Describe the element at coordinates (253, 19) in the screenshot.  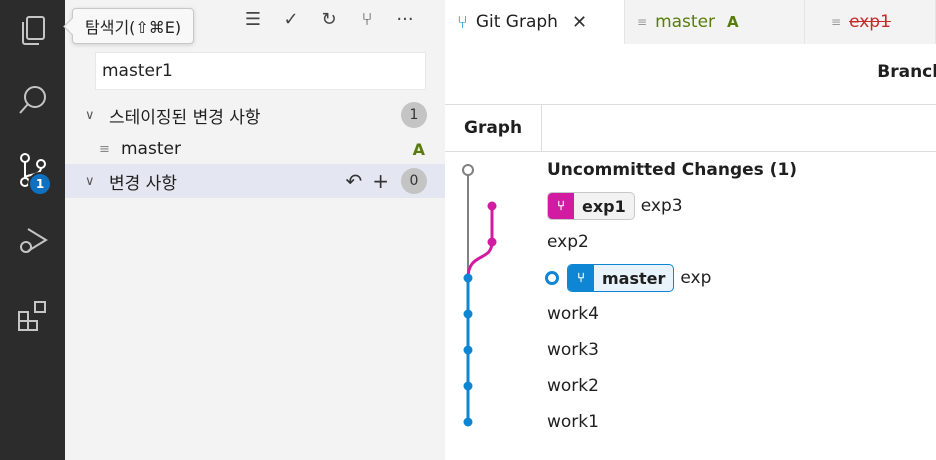
I see `view-tree-icon: ☰` at that location.